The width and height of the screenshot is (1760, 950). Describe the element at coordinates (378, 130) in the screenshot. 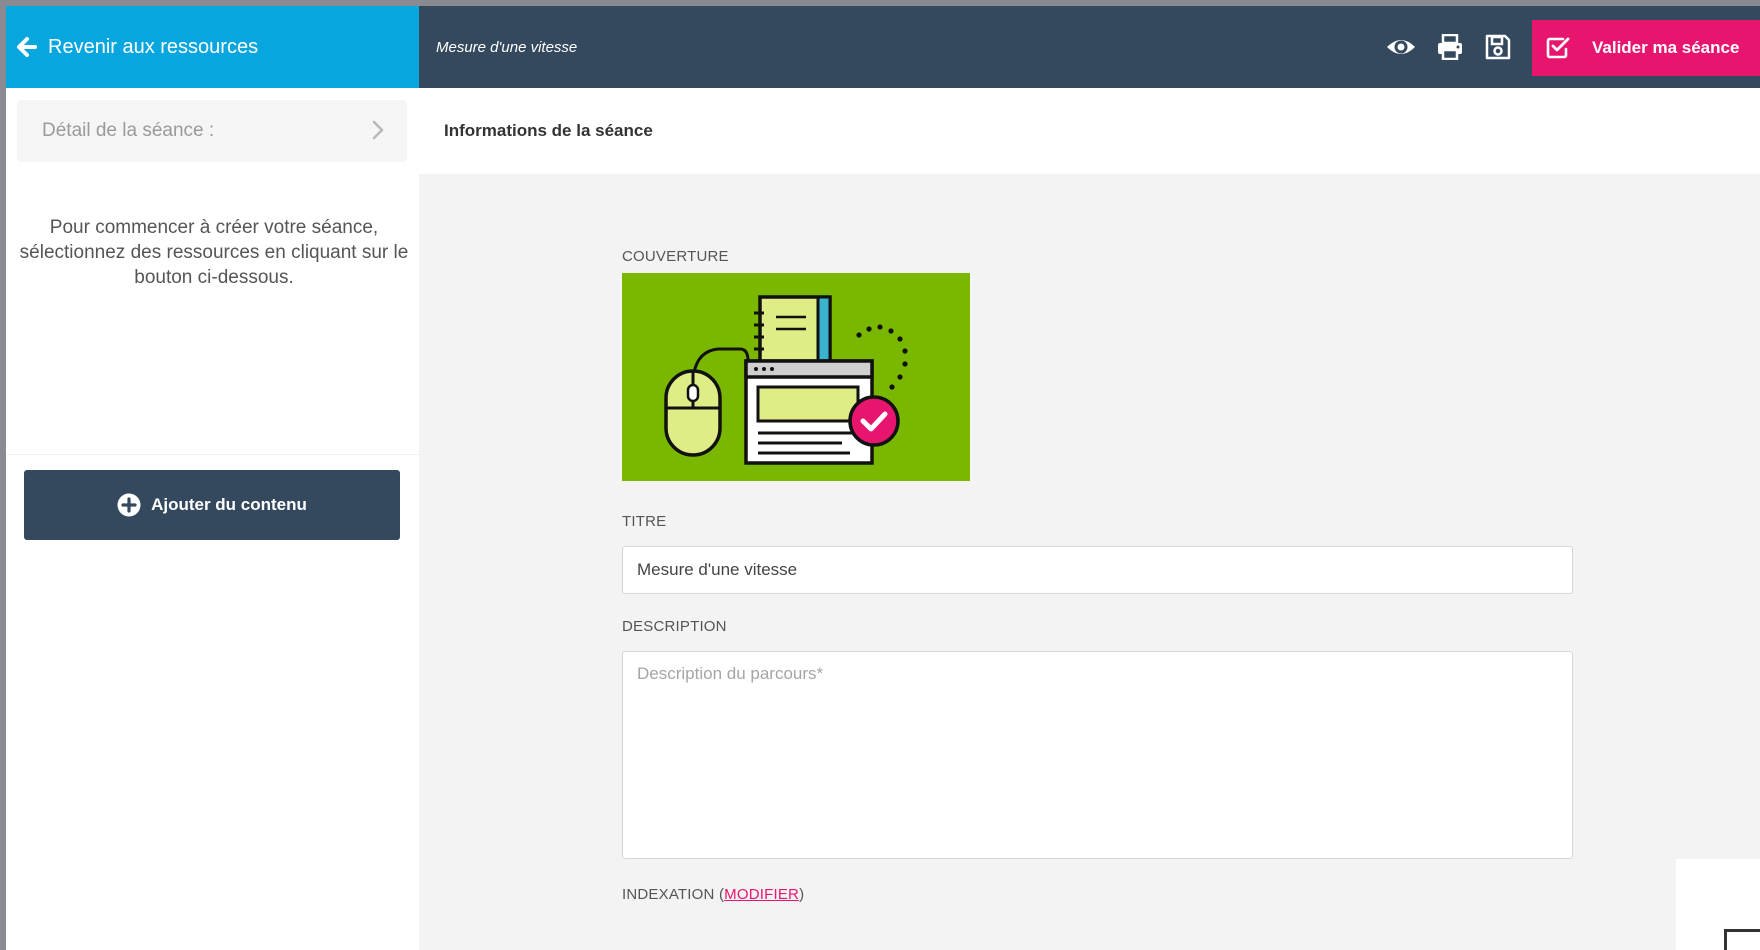

I see `chevron-right-icon` at that location.